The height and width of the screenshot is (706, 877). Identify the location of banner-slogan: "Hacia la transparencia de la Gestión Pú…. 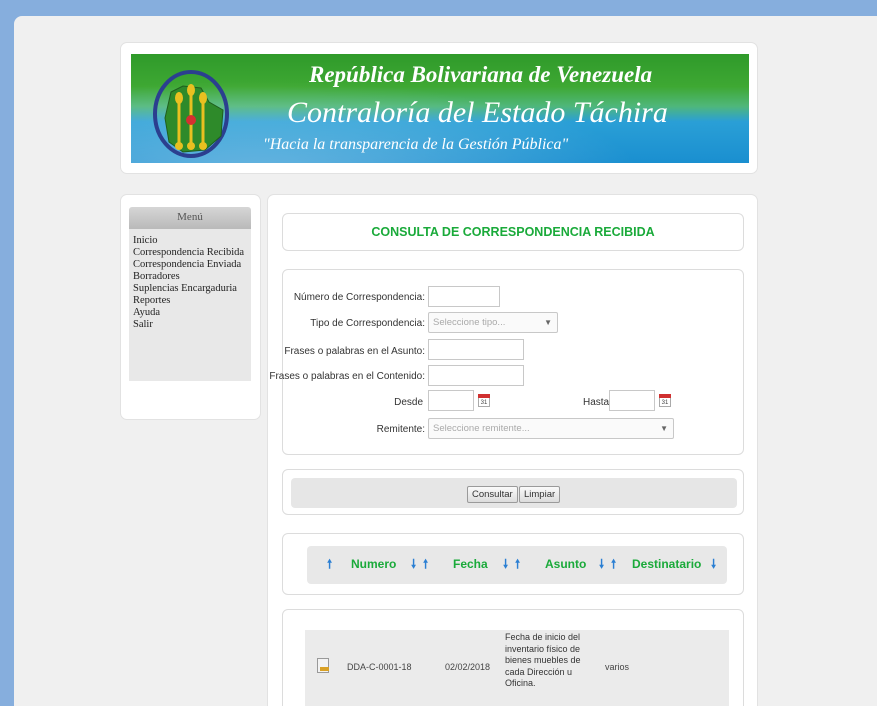
(416, 144).